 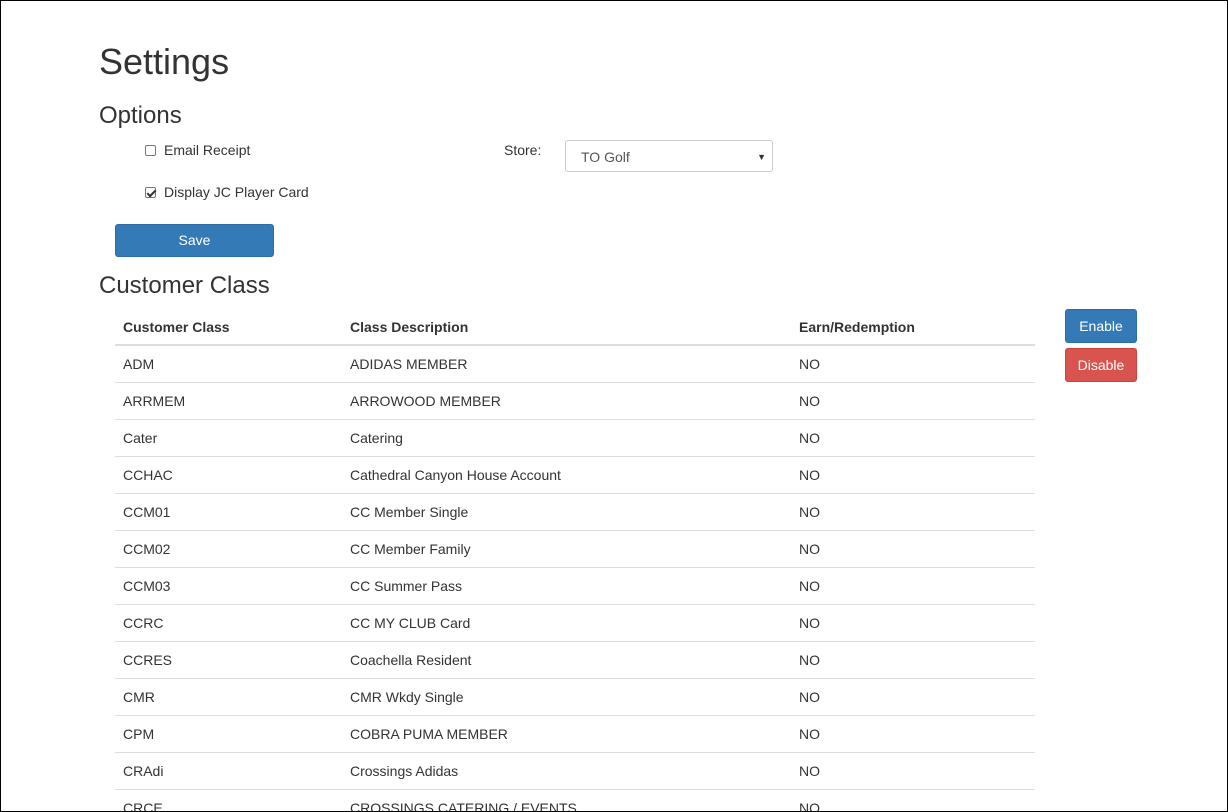 What do you see at coordinates (228, 549) in the screenshot?
I see `cell-customer-class: CCM02` at bounding box center [228, 549].